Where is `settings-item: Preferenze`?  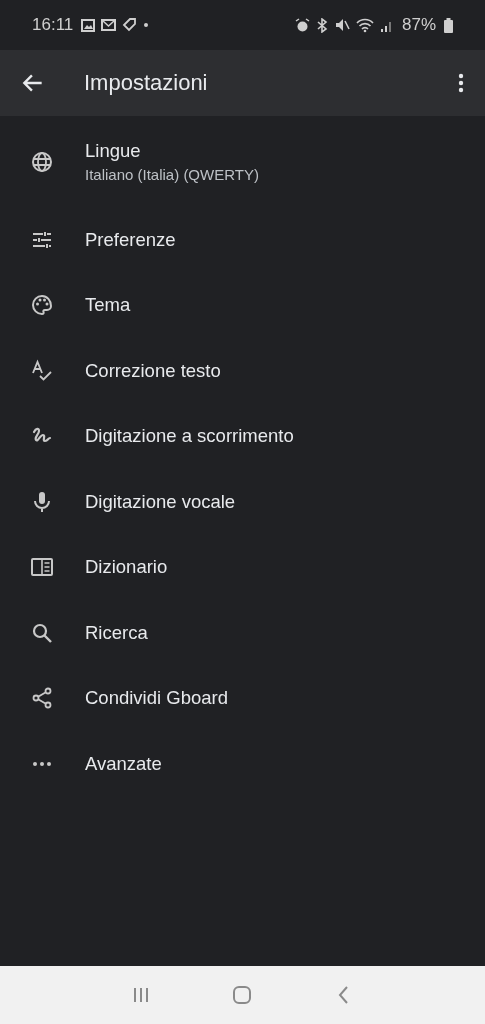 settings-item: Preferenze is located at coordinates (130, 239).